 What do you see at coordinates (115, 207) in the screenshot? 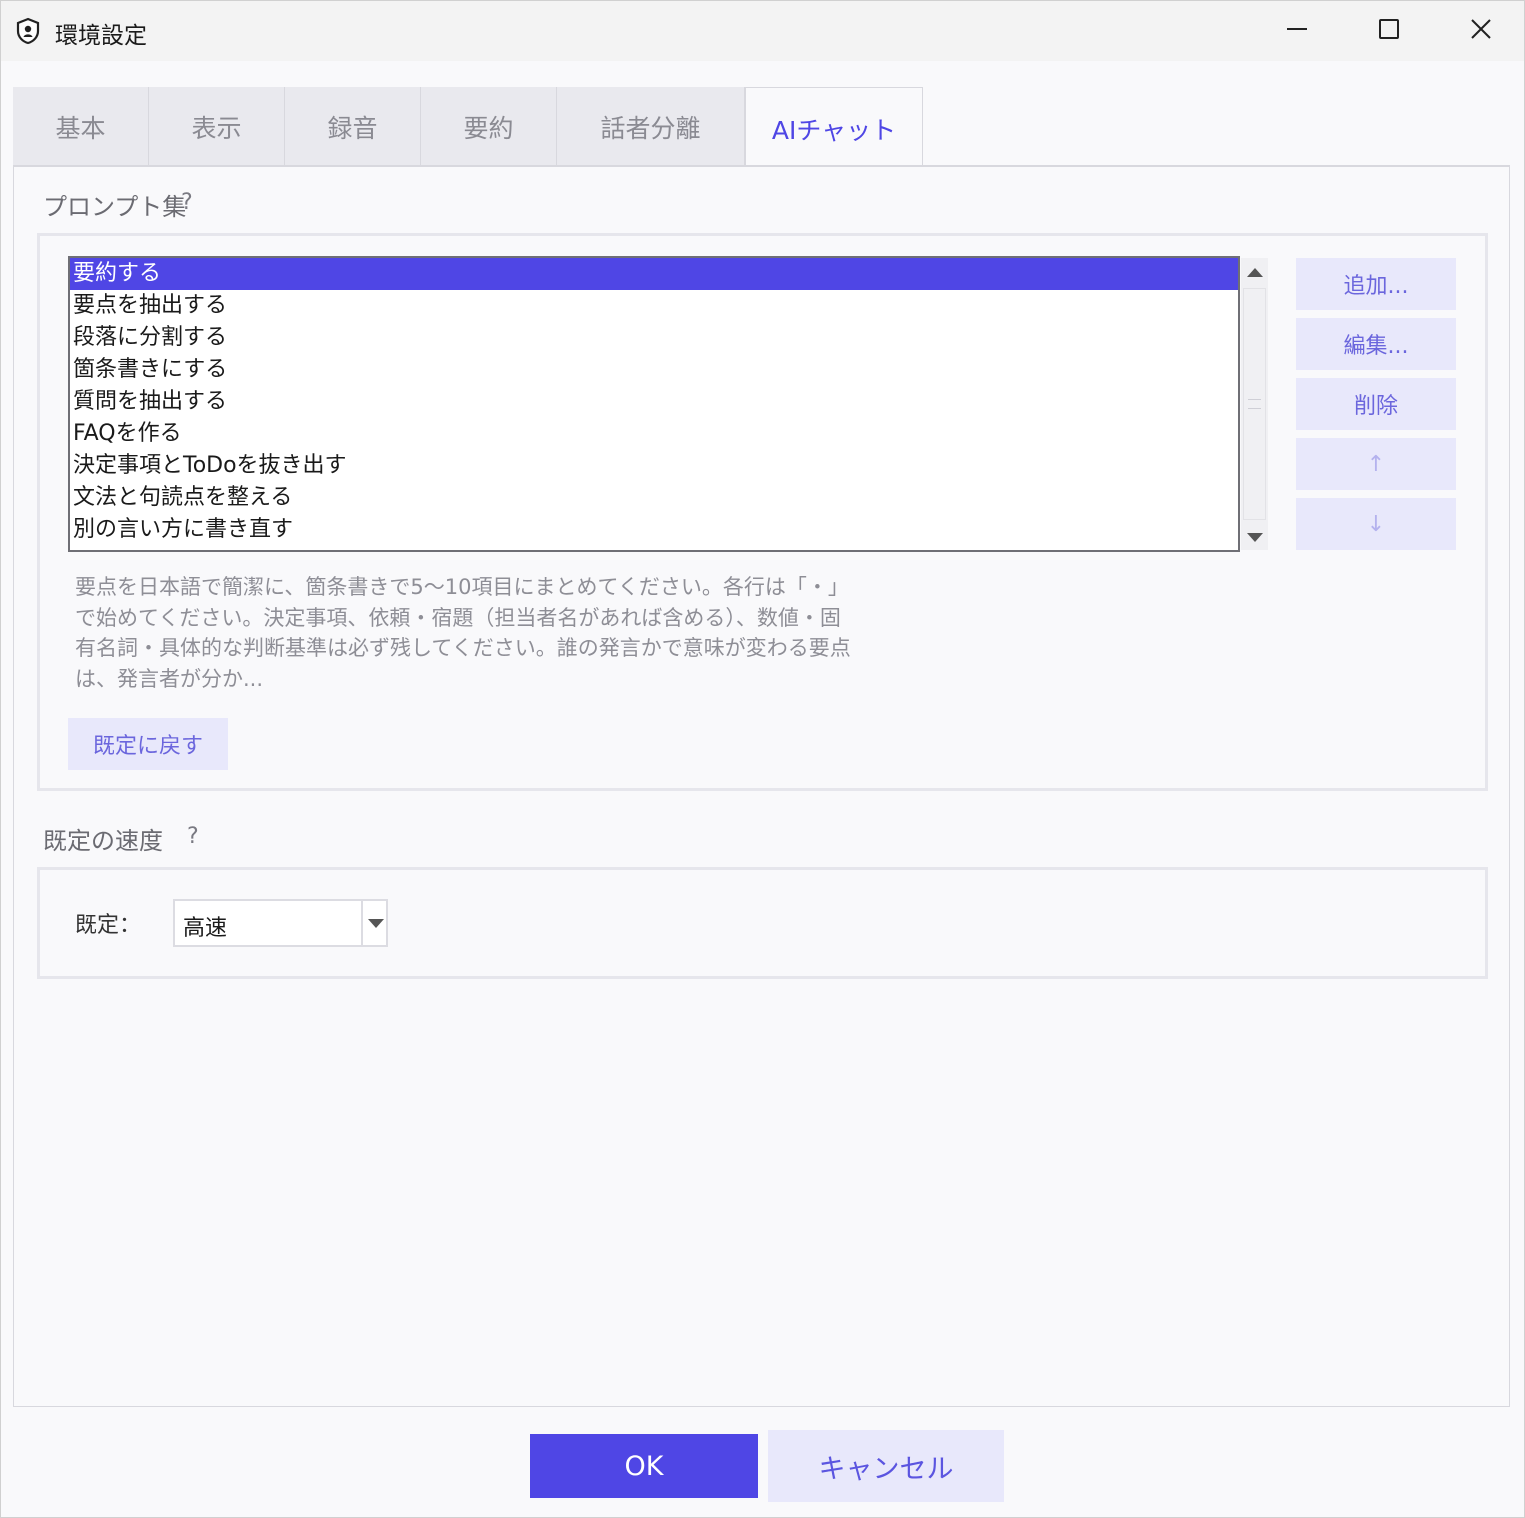
I see `prompts-section-title: プロンプト集` at bounding box center [115, 207].